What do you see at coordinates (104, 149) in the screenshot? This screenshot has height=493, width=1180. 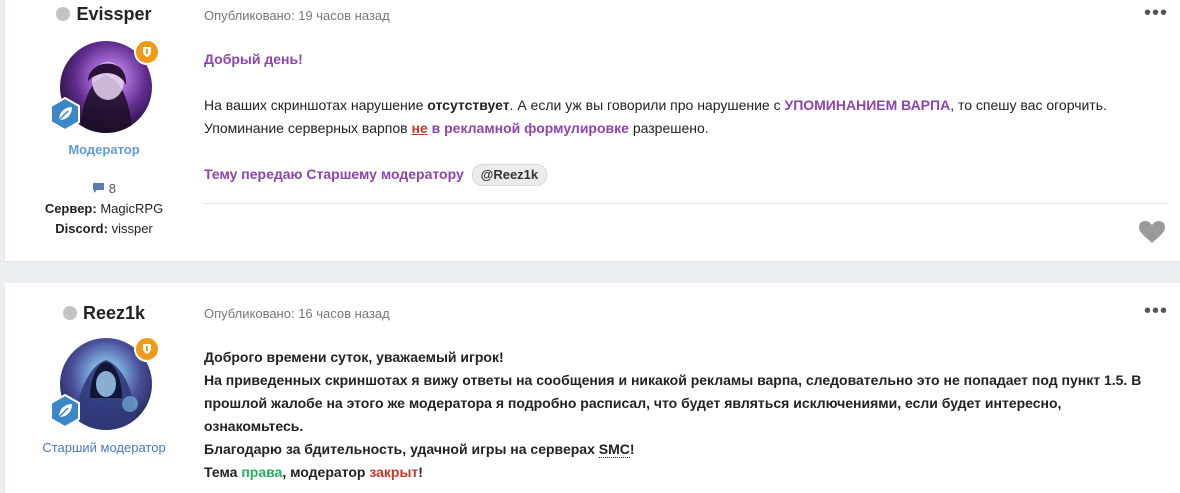 I see `author-role: Модератор` at bounding box center [104, 149].